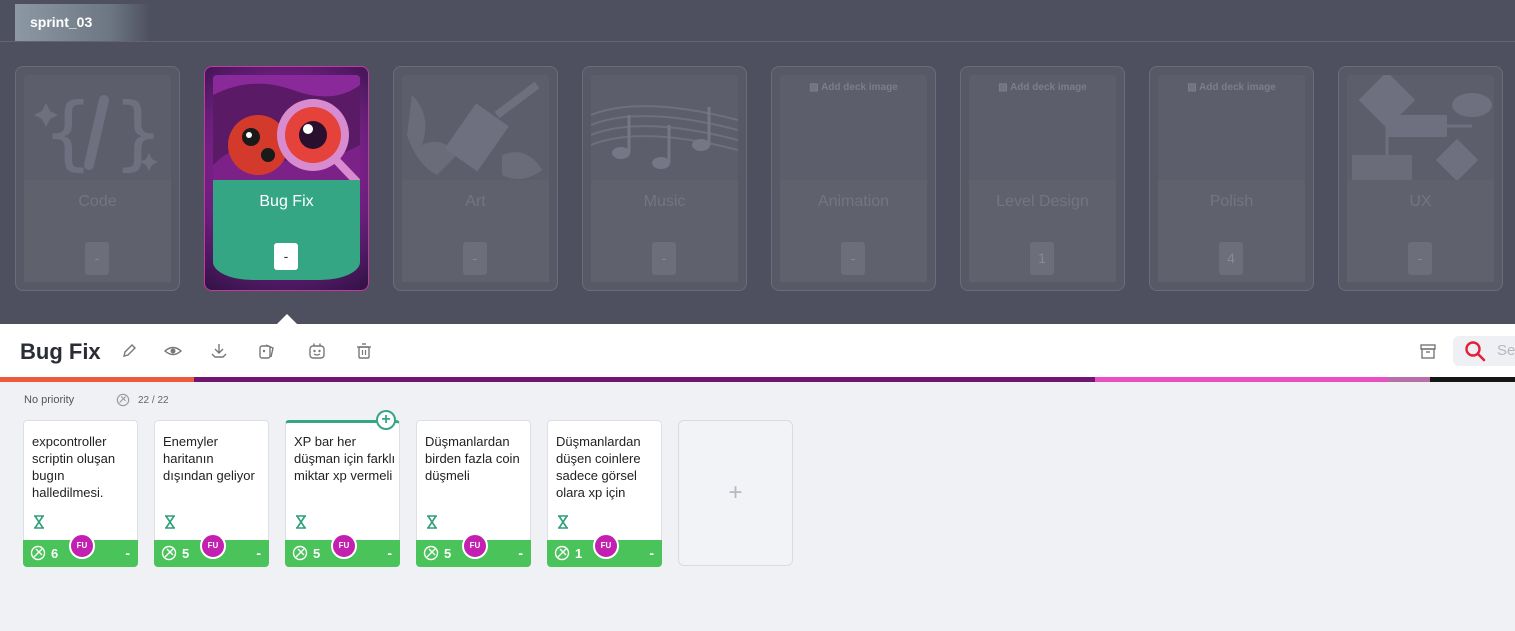 Image resolution: width=1515 pixels, height=631 pixels. I want to click on deck-label: Polish, so click(1231, 201).